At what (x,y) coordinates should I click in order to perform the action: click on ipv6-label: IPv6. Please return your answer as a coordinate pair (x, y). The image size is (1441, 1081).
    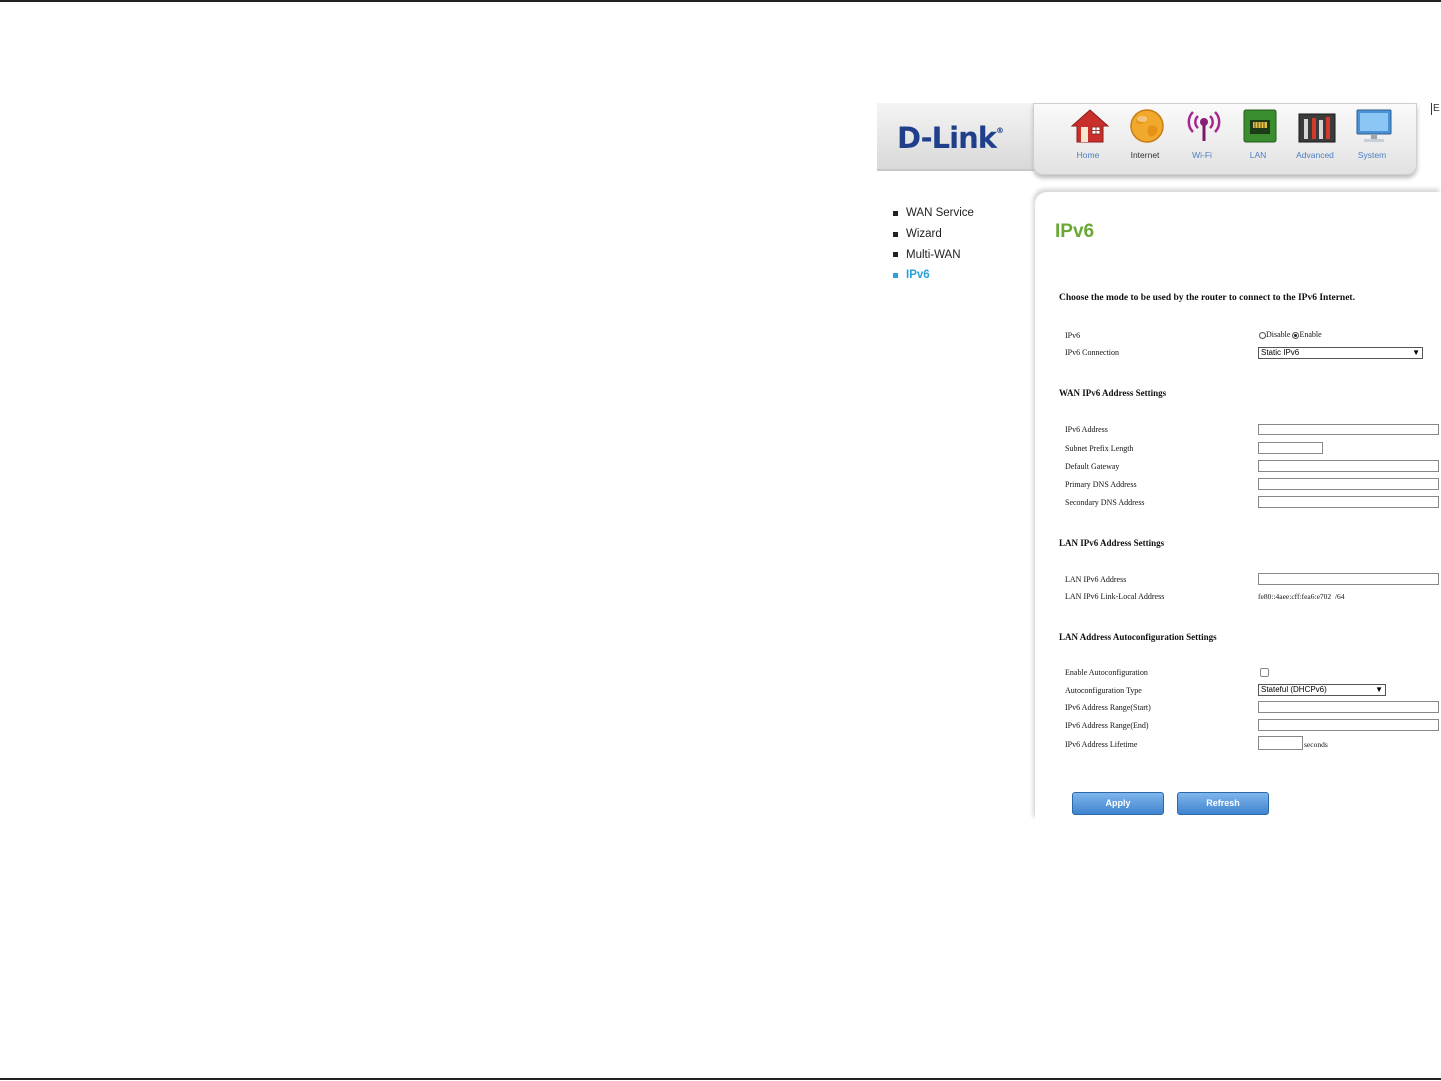
    Looking at the image, I should click on (1073, 335).